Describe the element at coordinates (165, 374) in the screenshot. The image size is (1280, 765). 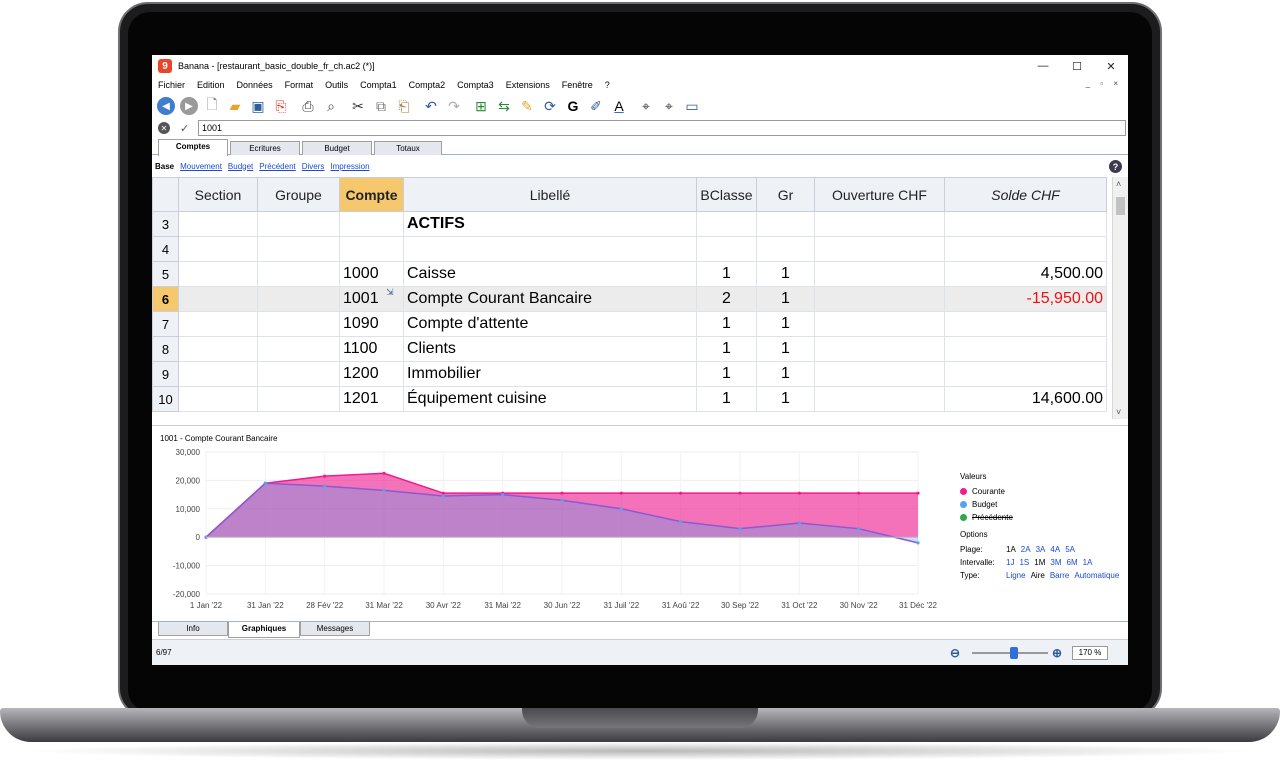
I see `row-number: 9` at that location.